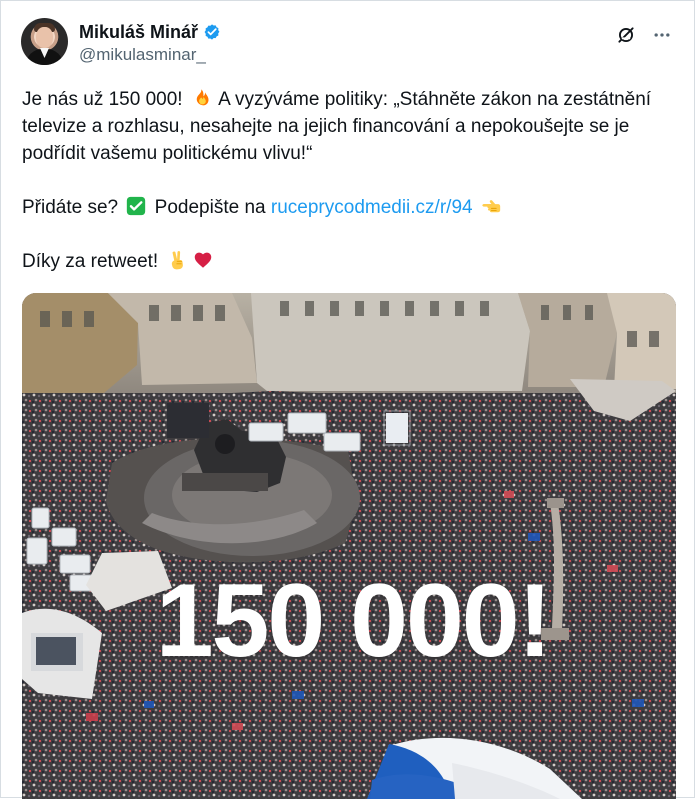 The image size is (697, 800). What do you see at coordinates (138, 32) in the screenshot?
I see `display-name: Mikuláš Minář` at bounding box center [138, 32].